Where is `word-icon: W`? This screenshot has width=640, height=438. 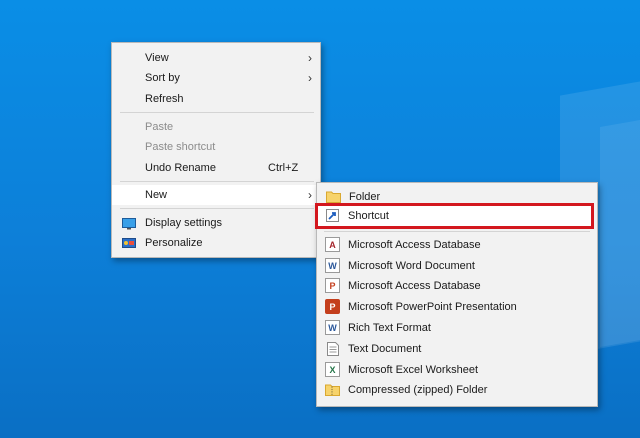 word-icon: W is located at coordinates (332, 265).